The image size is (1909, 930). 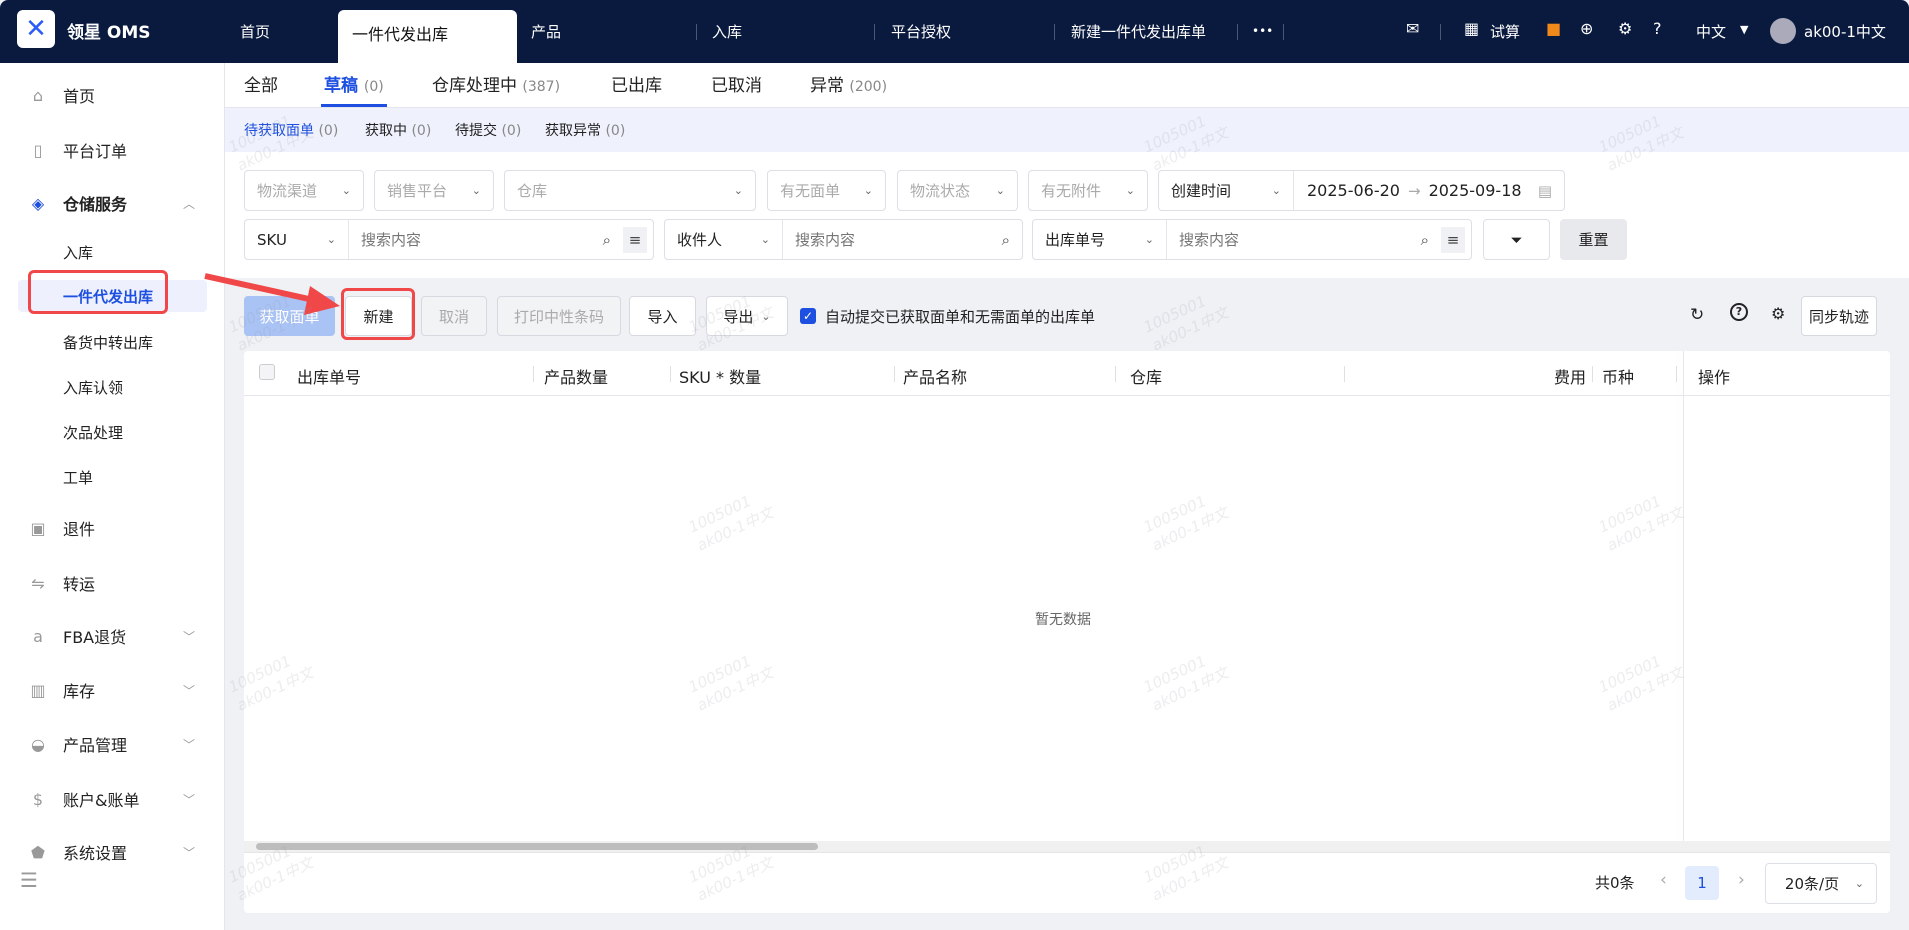 What do you see at coordinates (720, 376) in the screenshot?
I see `column-header-sku-qty: SKU * 数量` at bounding box center [720, 376].